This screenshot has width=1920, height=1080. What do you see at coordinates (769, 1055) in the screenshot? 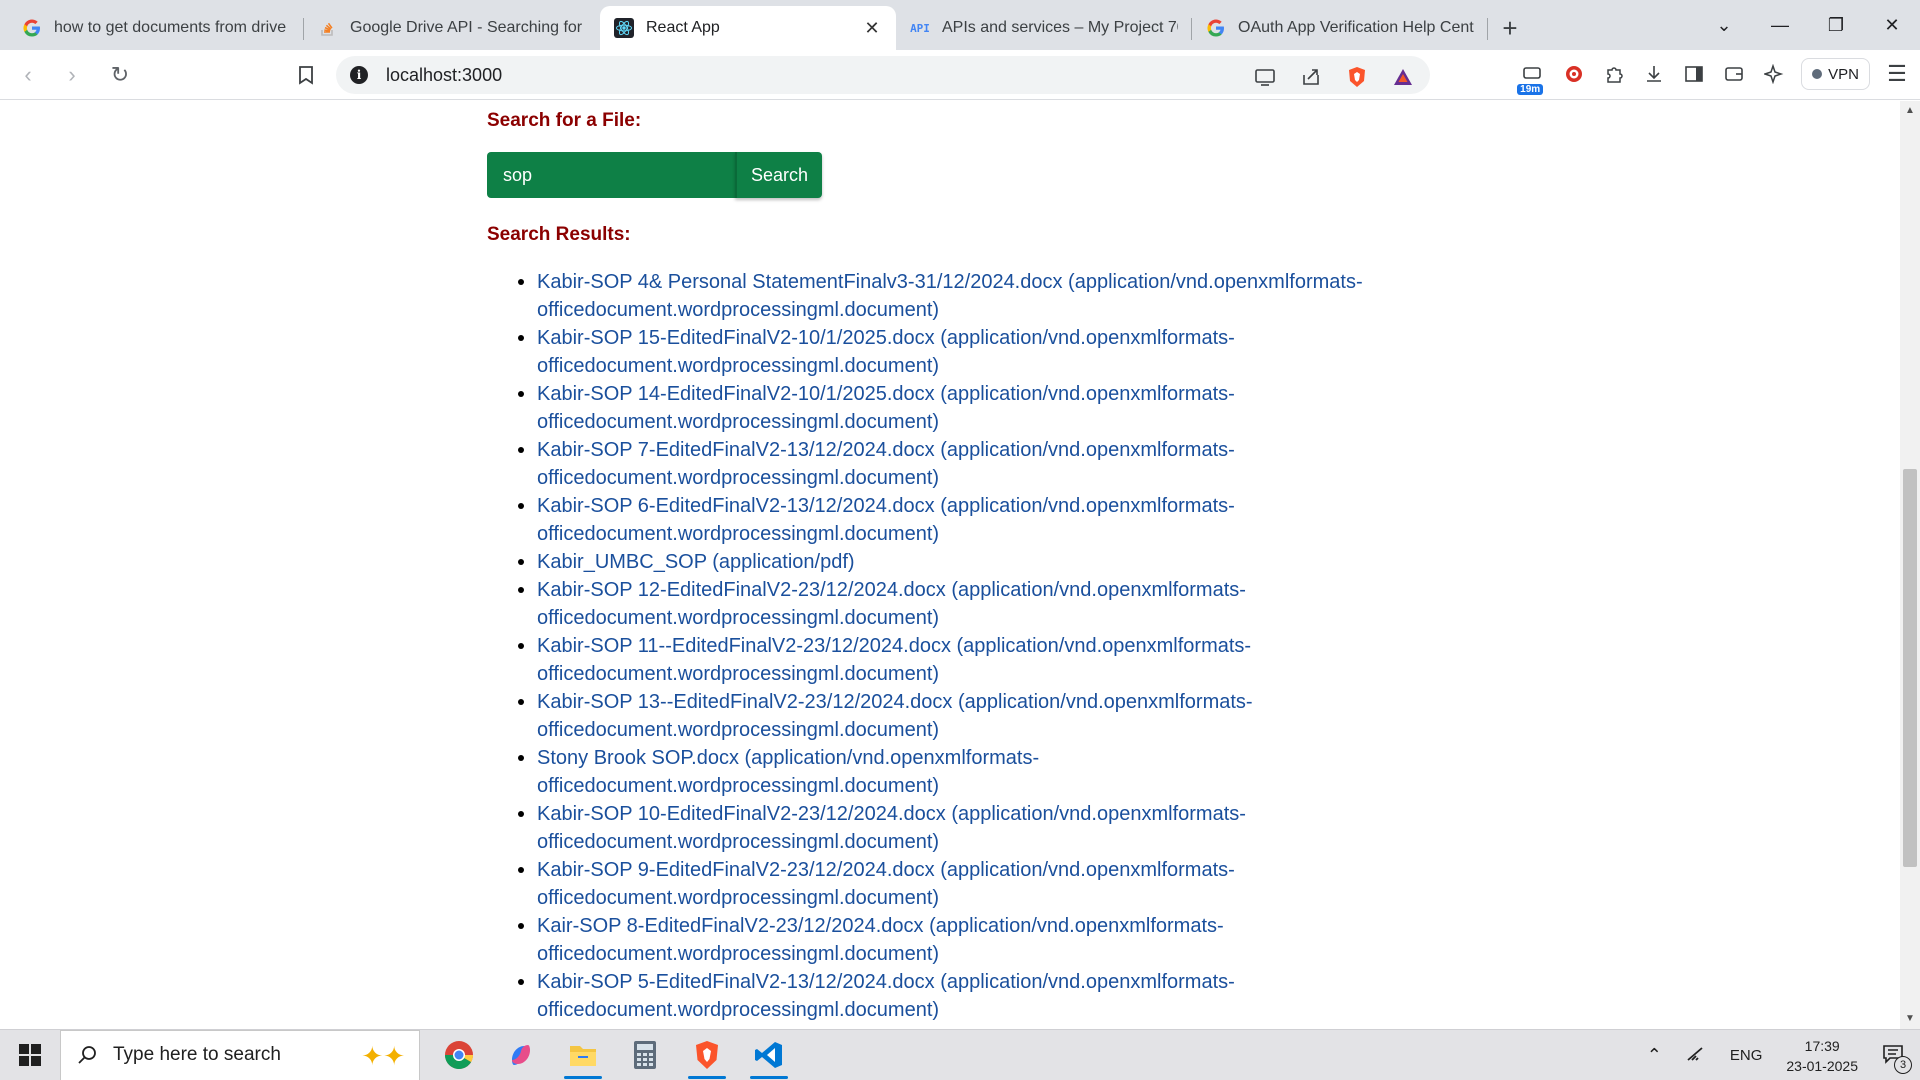
I see `vscode-taskbar-icon` at bounding box center [769, 1055].